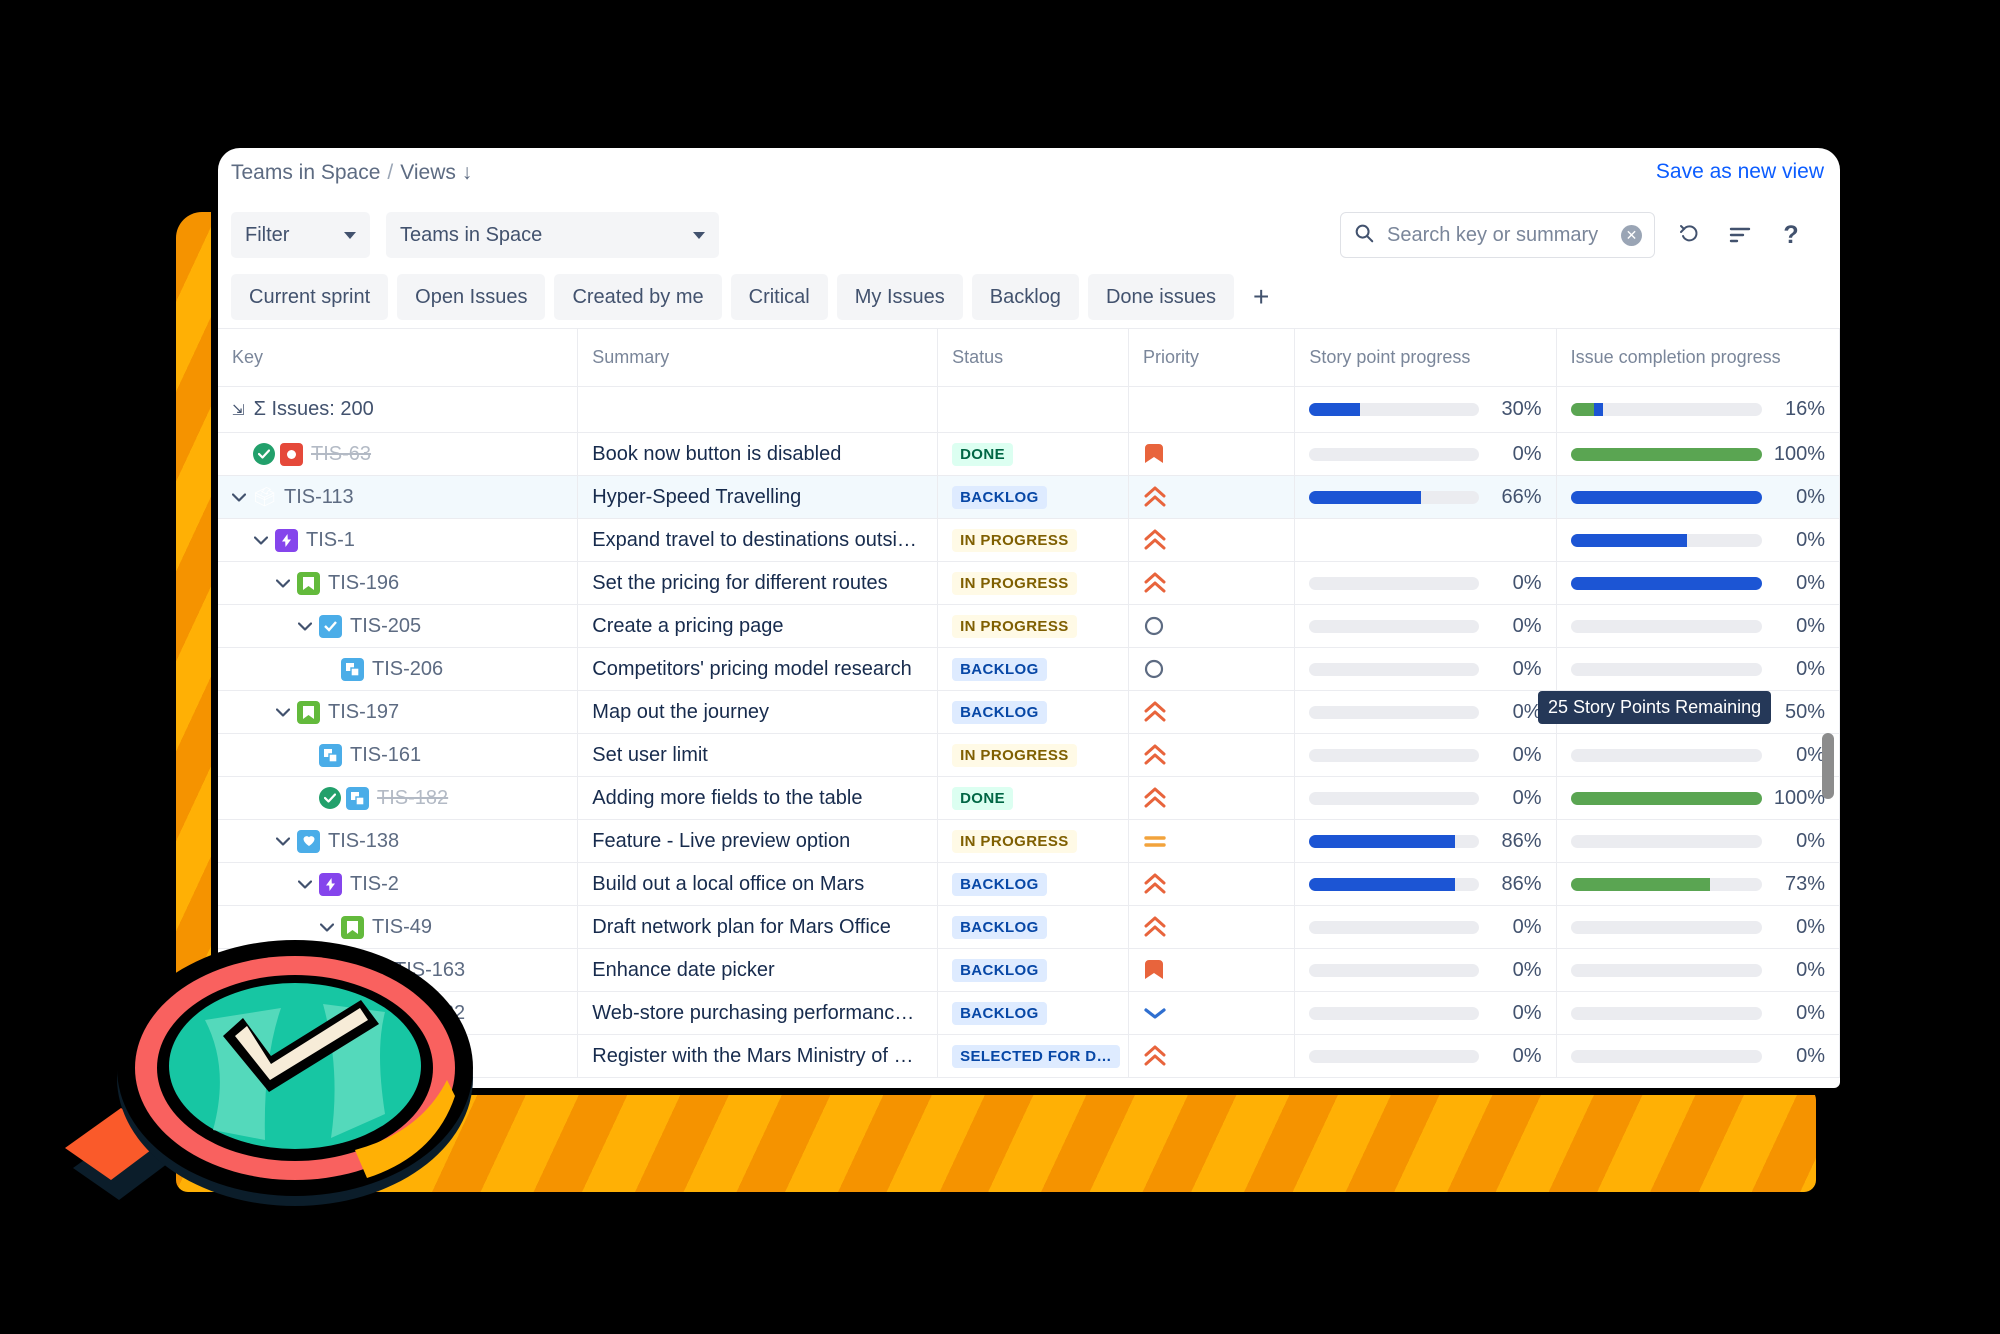  I want to click on issue-key-link: TIS-205, so click(385, 626).